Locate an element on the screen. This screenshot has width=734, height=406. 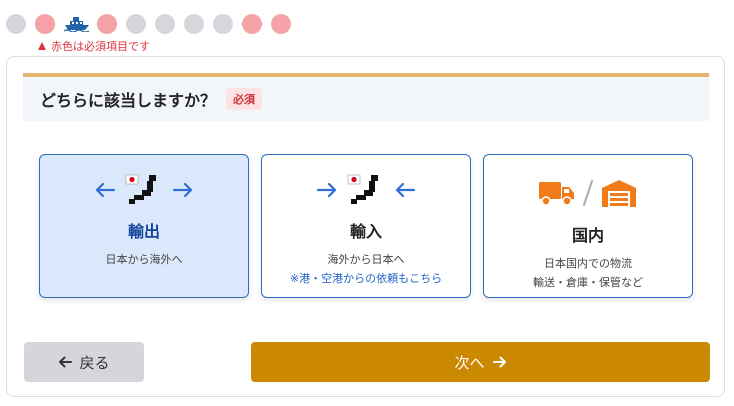
warning-triangle-icon is located at coordinates (42, 46).